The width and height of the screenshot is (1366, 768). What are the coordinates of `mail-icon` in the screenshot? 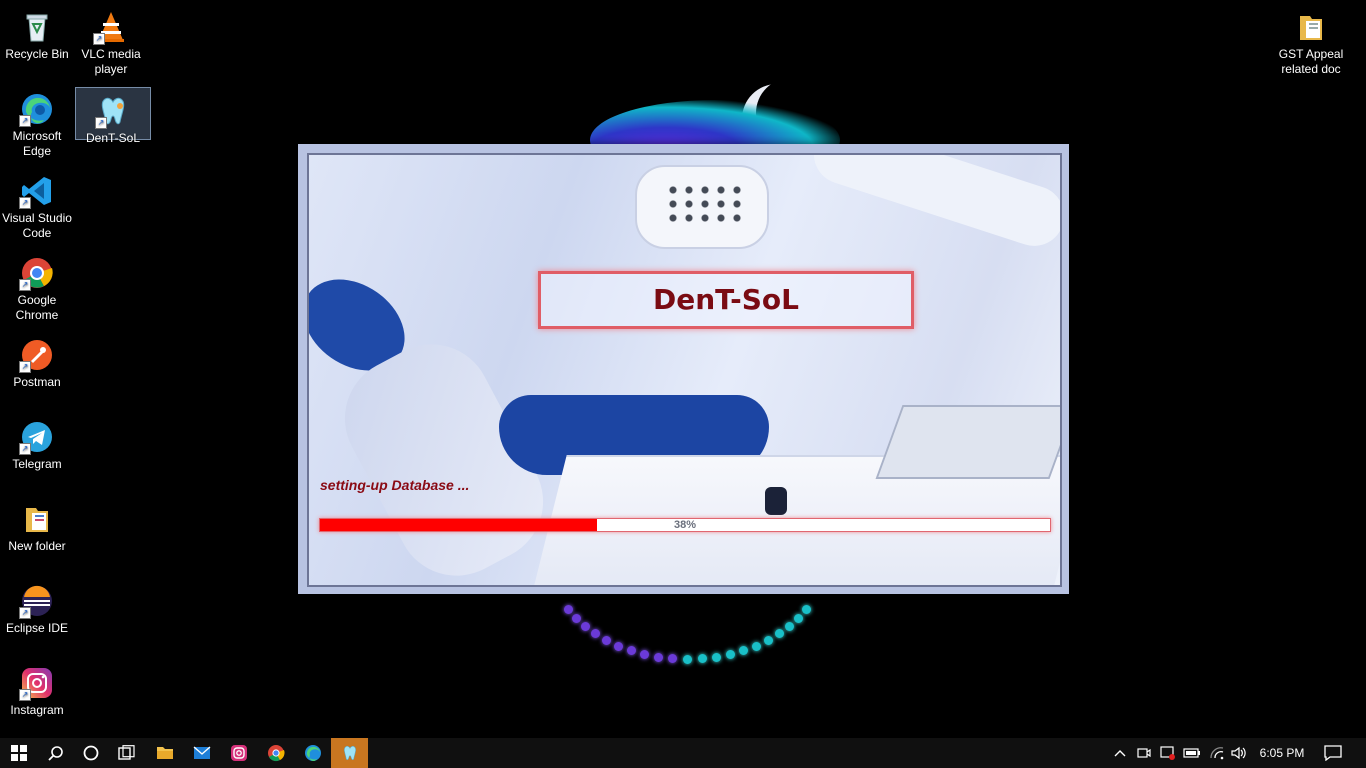 It's located at (201, 752).